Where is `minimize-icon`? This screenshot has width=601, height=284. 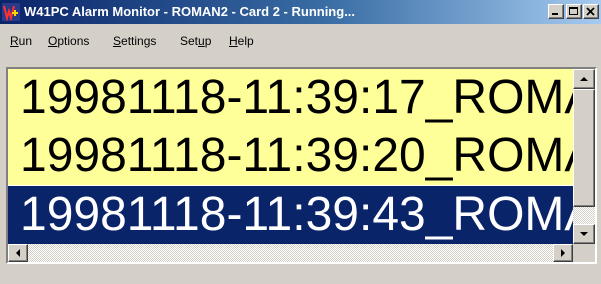 minimize-icon is located at coordinates (555, 14).